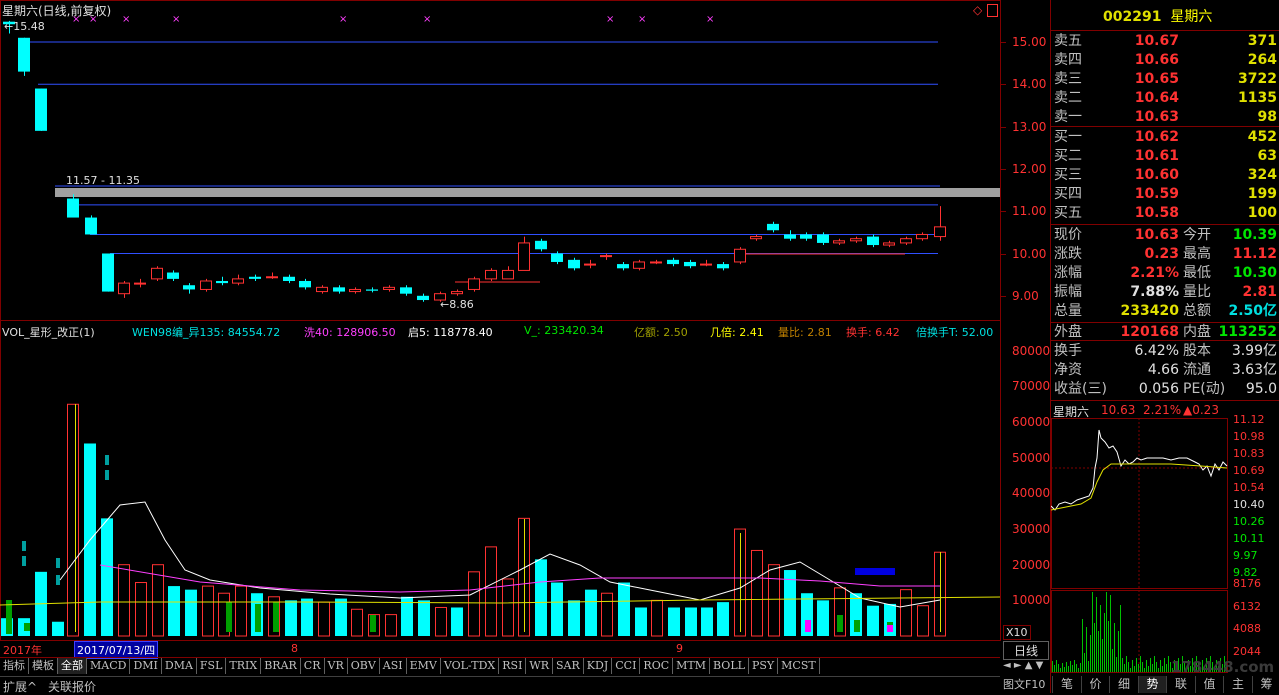 The image size is (1279, 695). Describe the element at coordinates (1180, 684) in the screenshot. I see `view-tab-联: 联` at that location.